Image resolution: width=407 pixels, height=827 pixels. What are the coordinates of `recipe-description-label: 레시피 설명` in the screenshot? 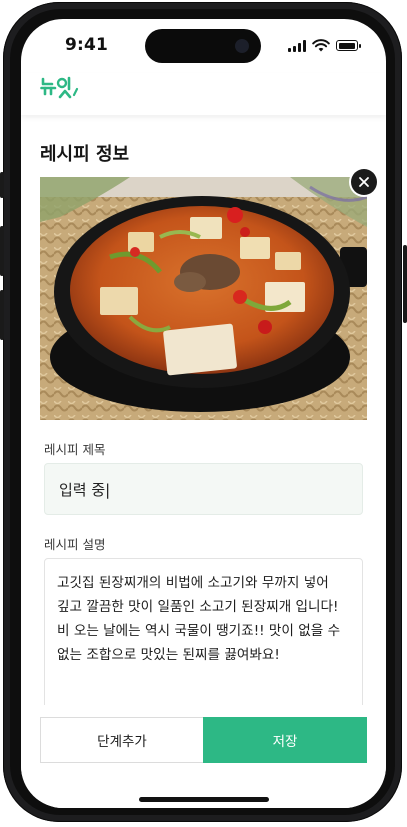 It's located at (75, 544).